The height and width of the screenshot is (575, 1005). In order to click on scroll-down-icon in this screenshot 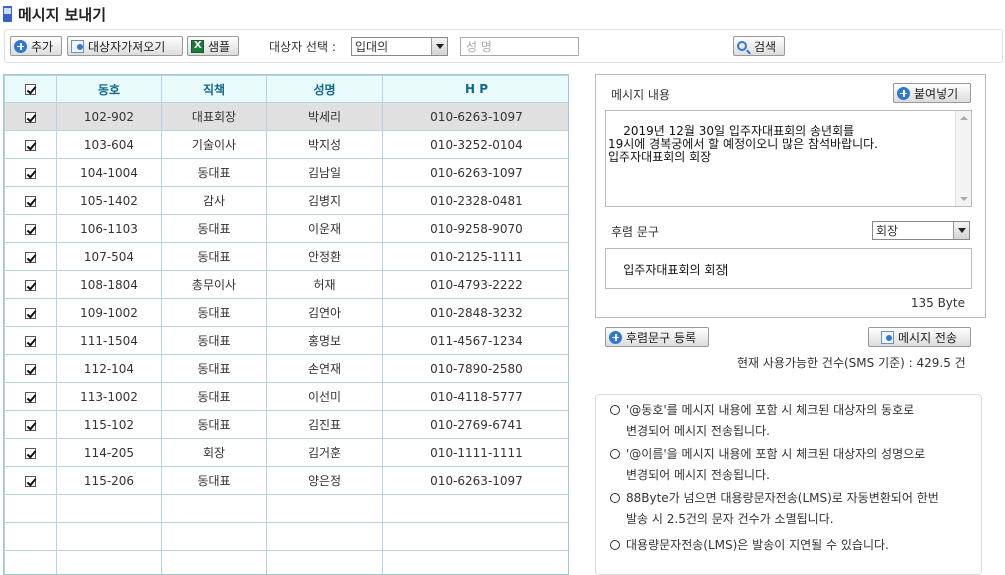, I will do `click(964, 199)`.